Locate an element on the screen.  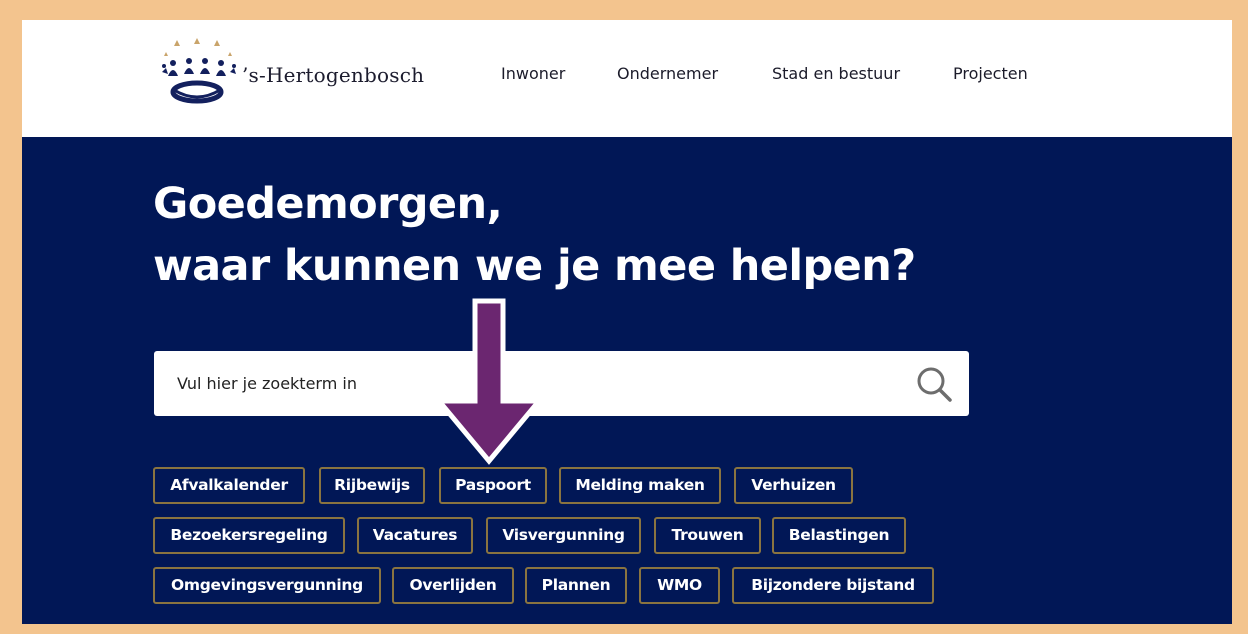
quick-link-afvalkalender: Afvalkalender is located at coordinates (229, 485).